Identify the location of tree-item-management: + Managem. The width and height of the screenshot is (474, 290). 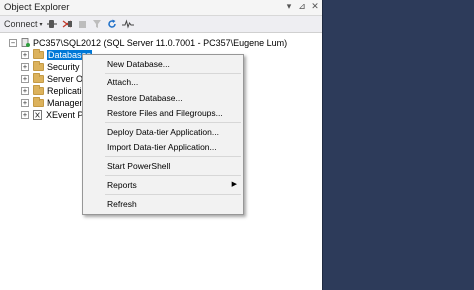
(54, 102).